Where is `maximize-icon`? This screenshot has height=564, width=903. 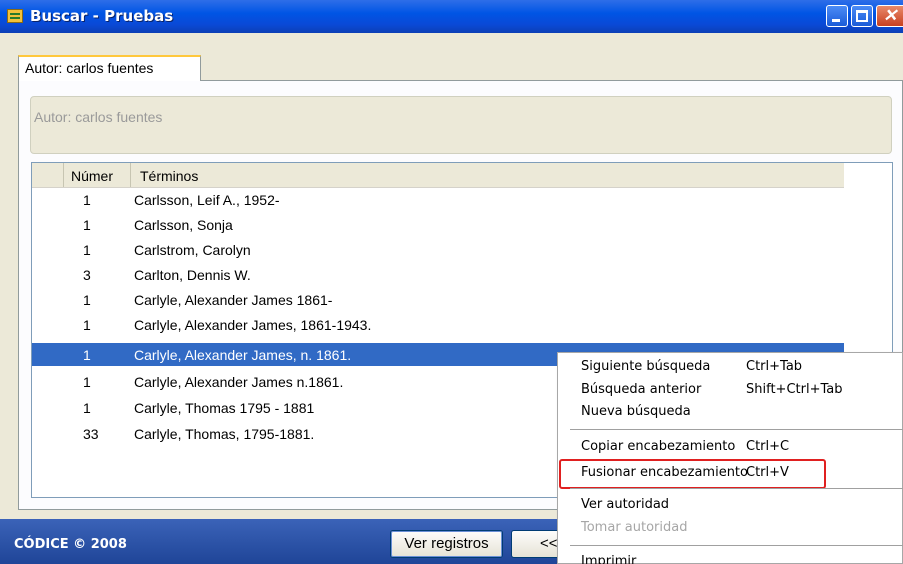 maximize-icon is located at coordinates (862, 16).